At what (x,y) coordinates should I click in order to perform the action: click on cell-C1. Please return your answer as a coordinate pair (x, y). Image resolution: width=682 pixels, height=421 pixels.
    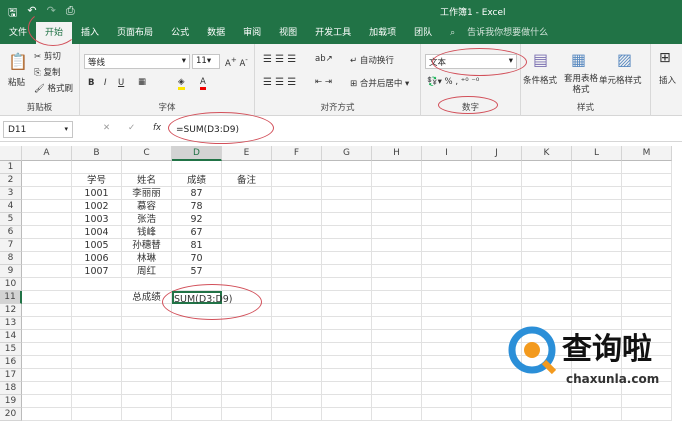
    Looking at the image, I should click on (147, 167).